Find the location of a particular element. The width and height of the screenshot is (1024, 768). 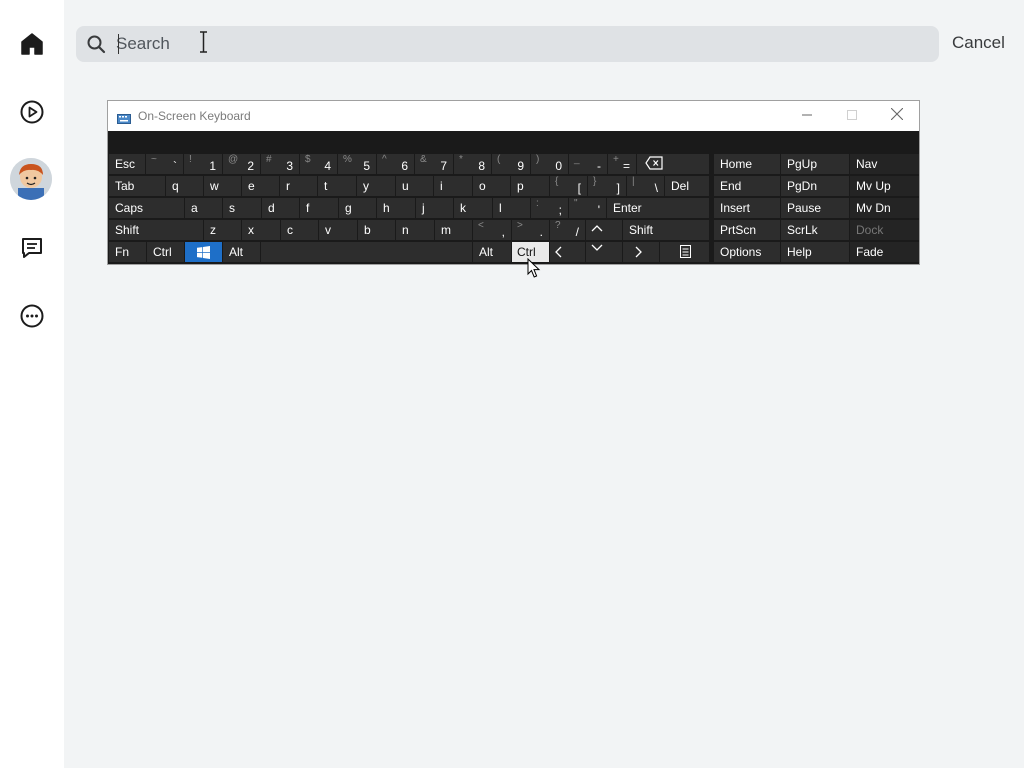

minimize-icon is located at coordinates (807, 116).